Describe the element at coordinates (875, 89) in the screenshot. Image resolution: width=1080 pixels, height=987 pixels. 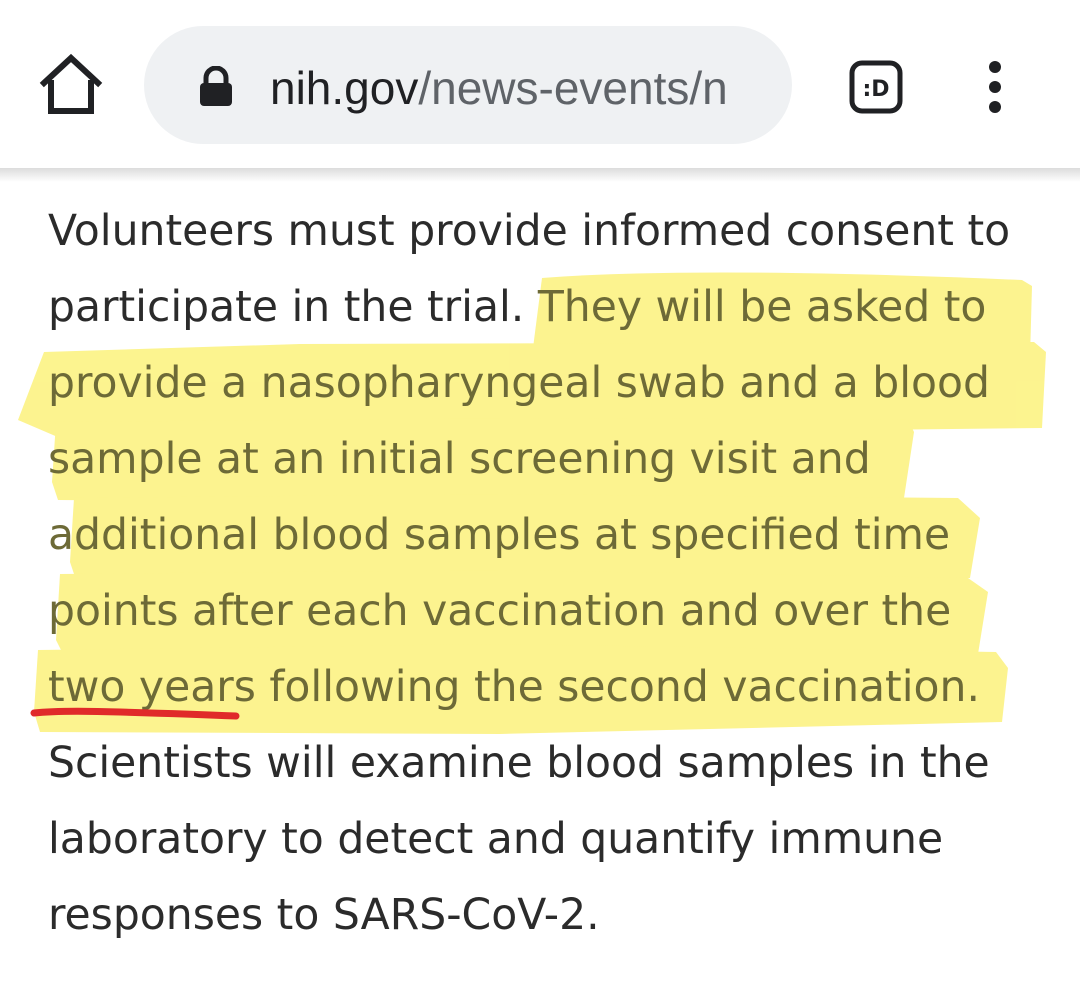
I see `extension-icon-label: :D` at that location.